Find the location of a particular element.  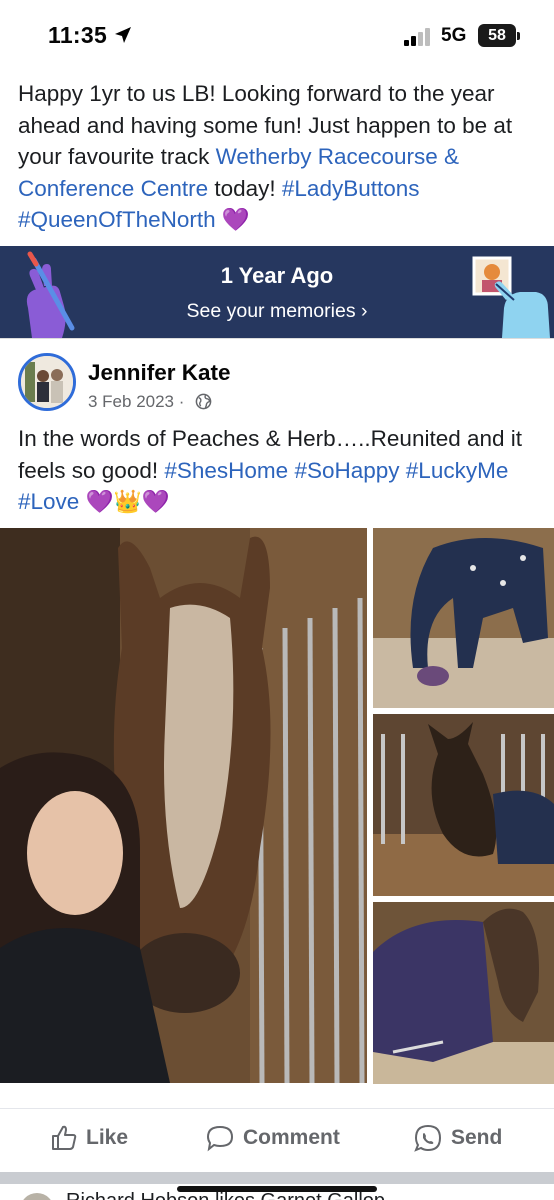

like-button: Like is located at coordinates (89, 1138).